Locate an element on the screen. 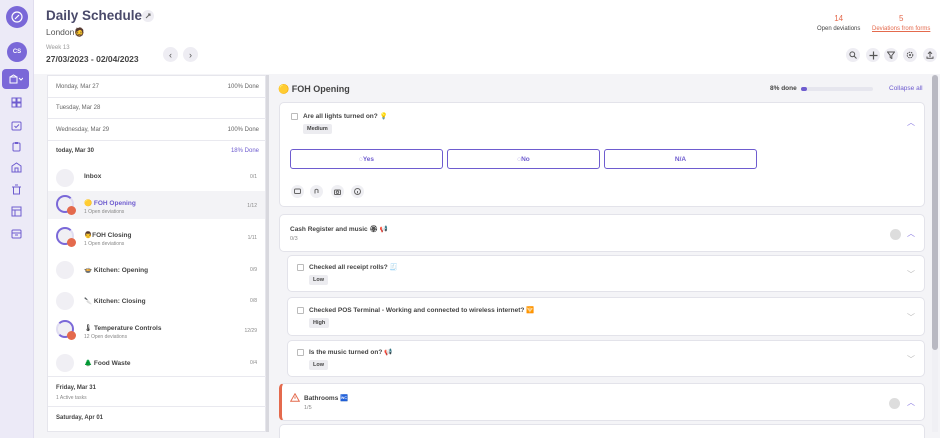  day-name: Monday, Mar 27 is located at coordinates (77, 87).